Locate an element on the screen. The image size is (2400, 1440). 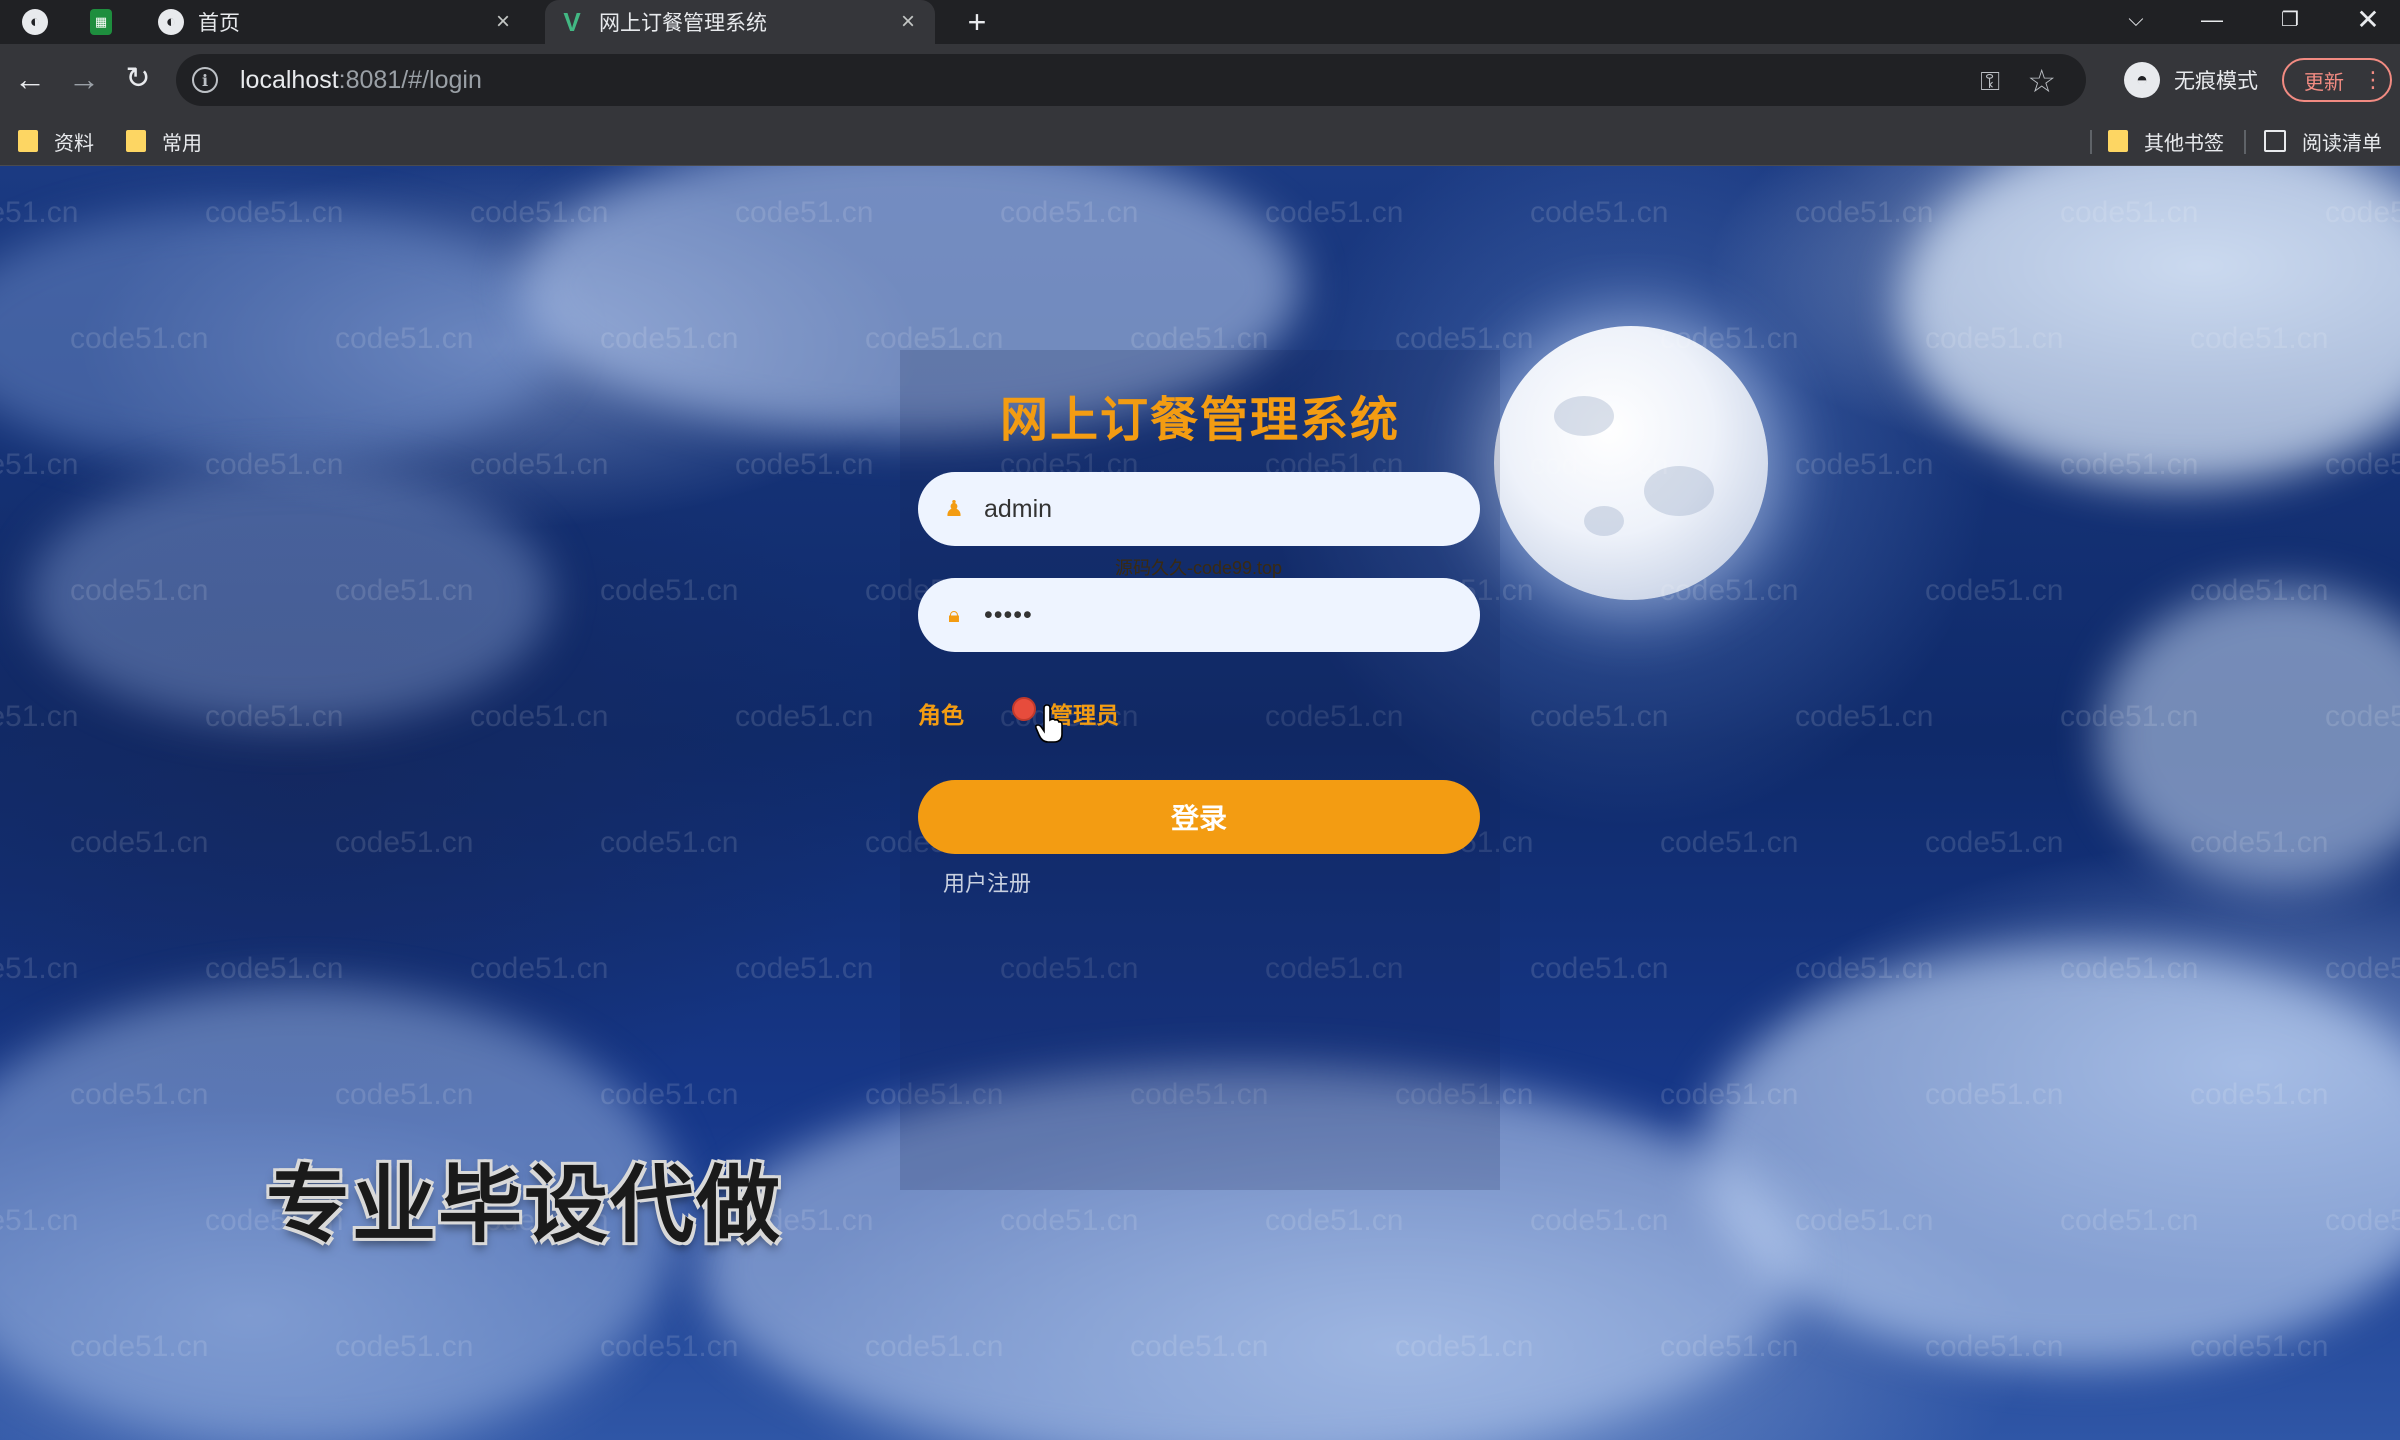
restore-icon: ❐ is located at coordinates (2290, 22).